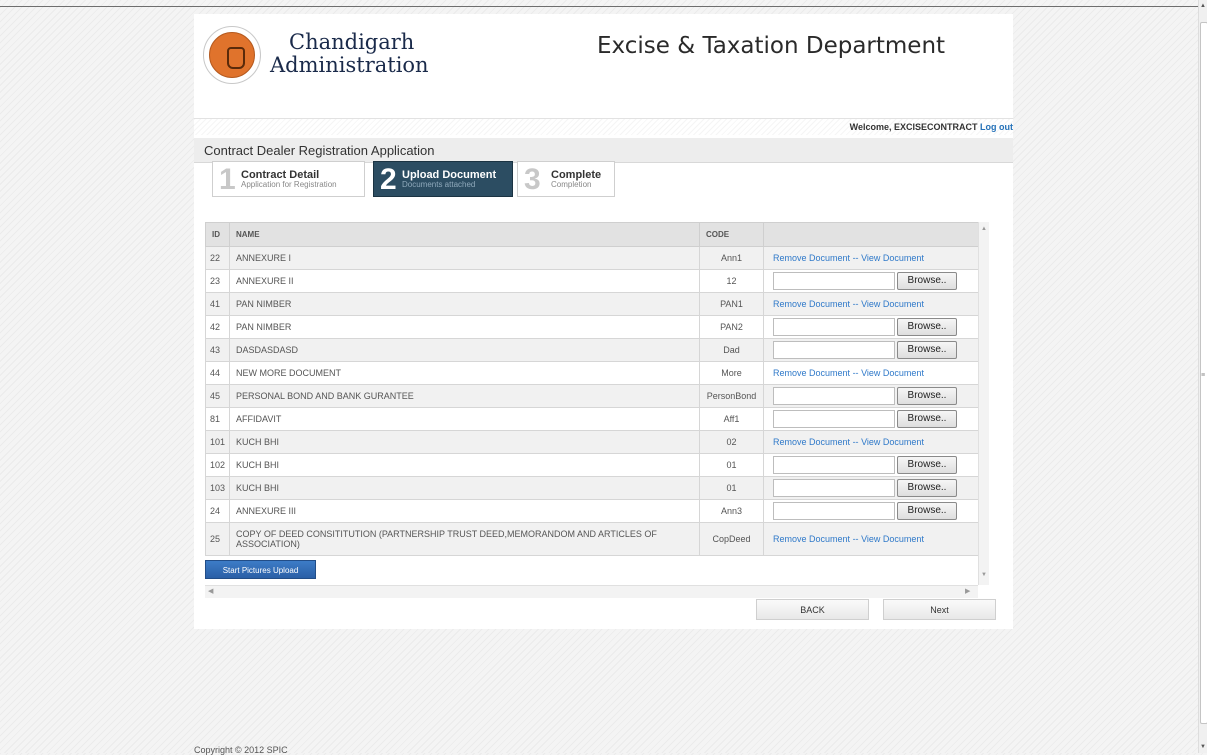  Describe the element at coordinates (260, 569) in the screenshot. I see `start-pictures-upload-button: Start Pictures Upload` at that location.